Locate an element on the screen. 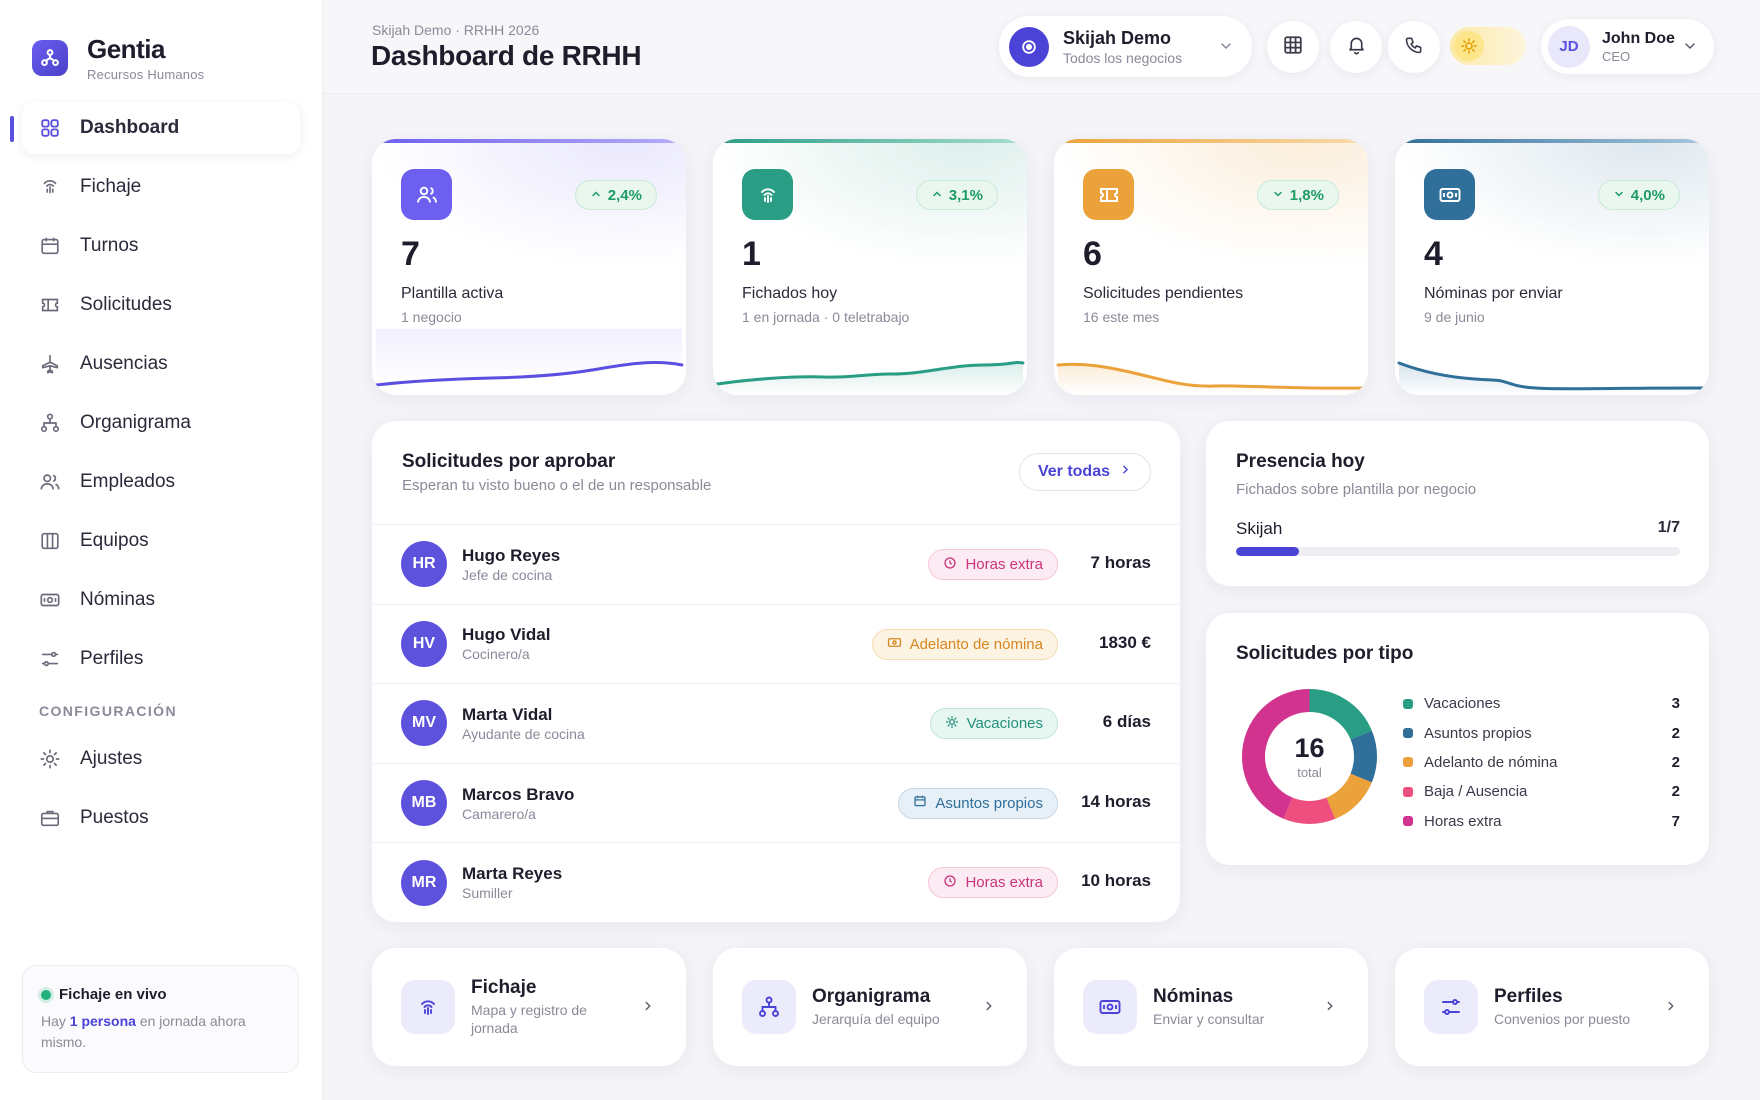  chevron-right-icon is located at coordinates (1671, 1008).